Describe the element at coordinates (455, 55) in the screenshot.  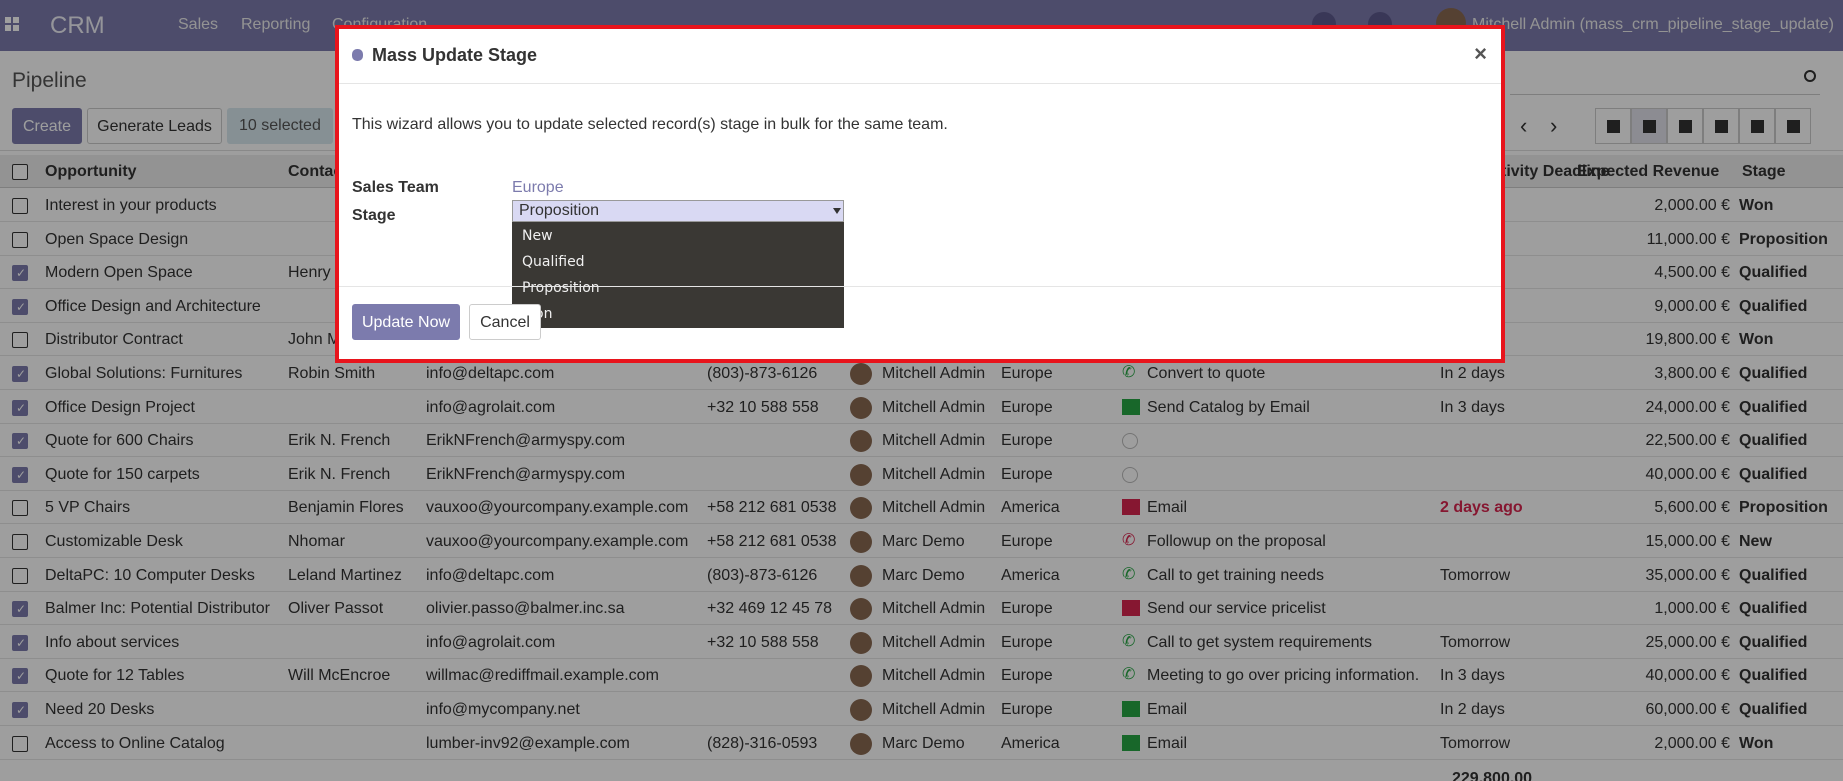
I see `dialog-title: Mass Update Stage` at that location.